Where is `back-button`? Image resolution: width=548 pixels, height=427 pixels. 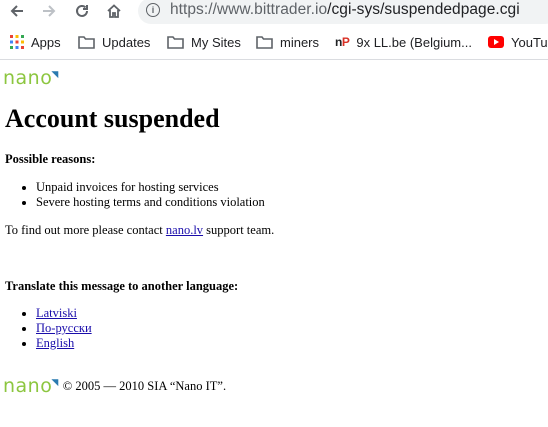 back-button is located at coordinates (17, 11).